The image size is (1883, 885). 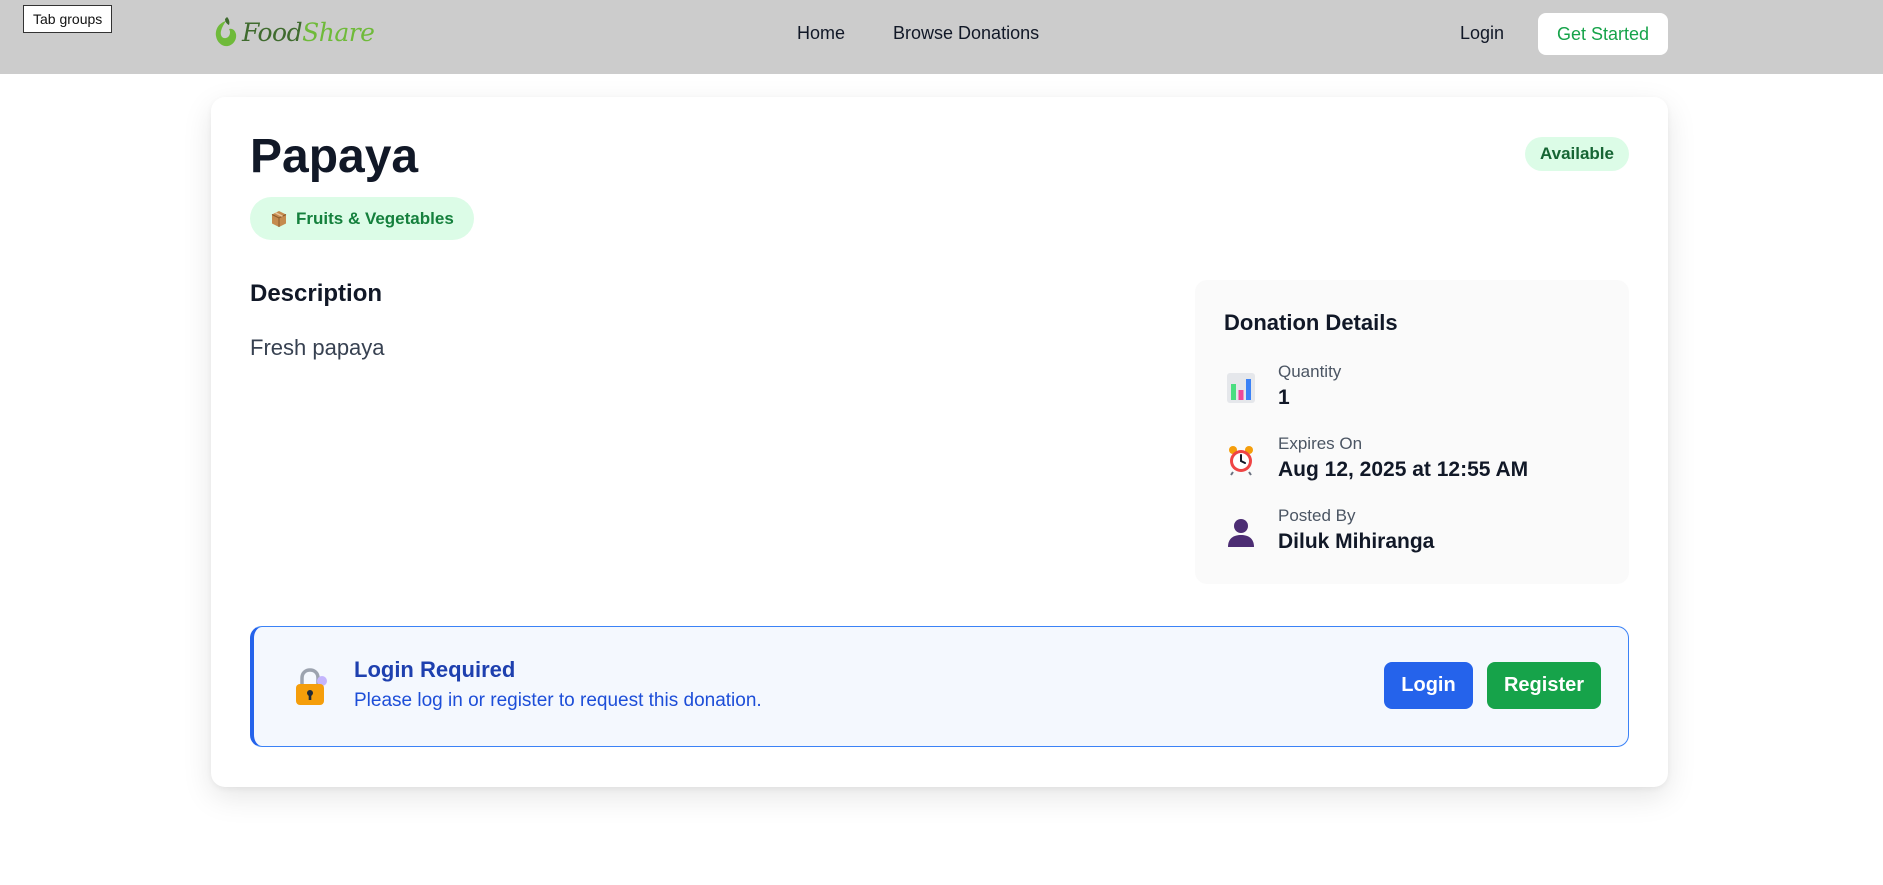 I want to click on posted-by-label: Posted By, so click(x=1317, y=515).